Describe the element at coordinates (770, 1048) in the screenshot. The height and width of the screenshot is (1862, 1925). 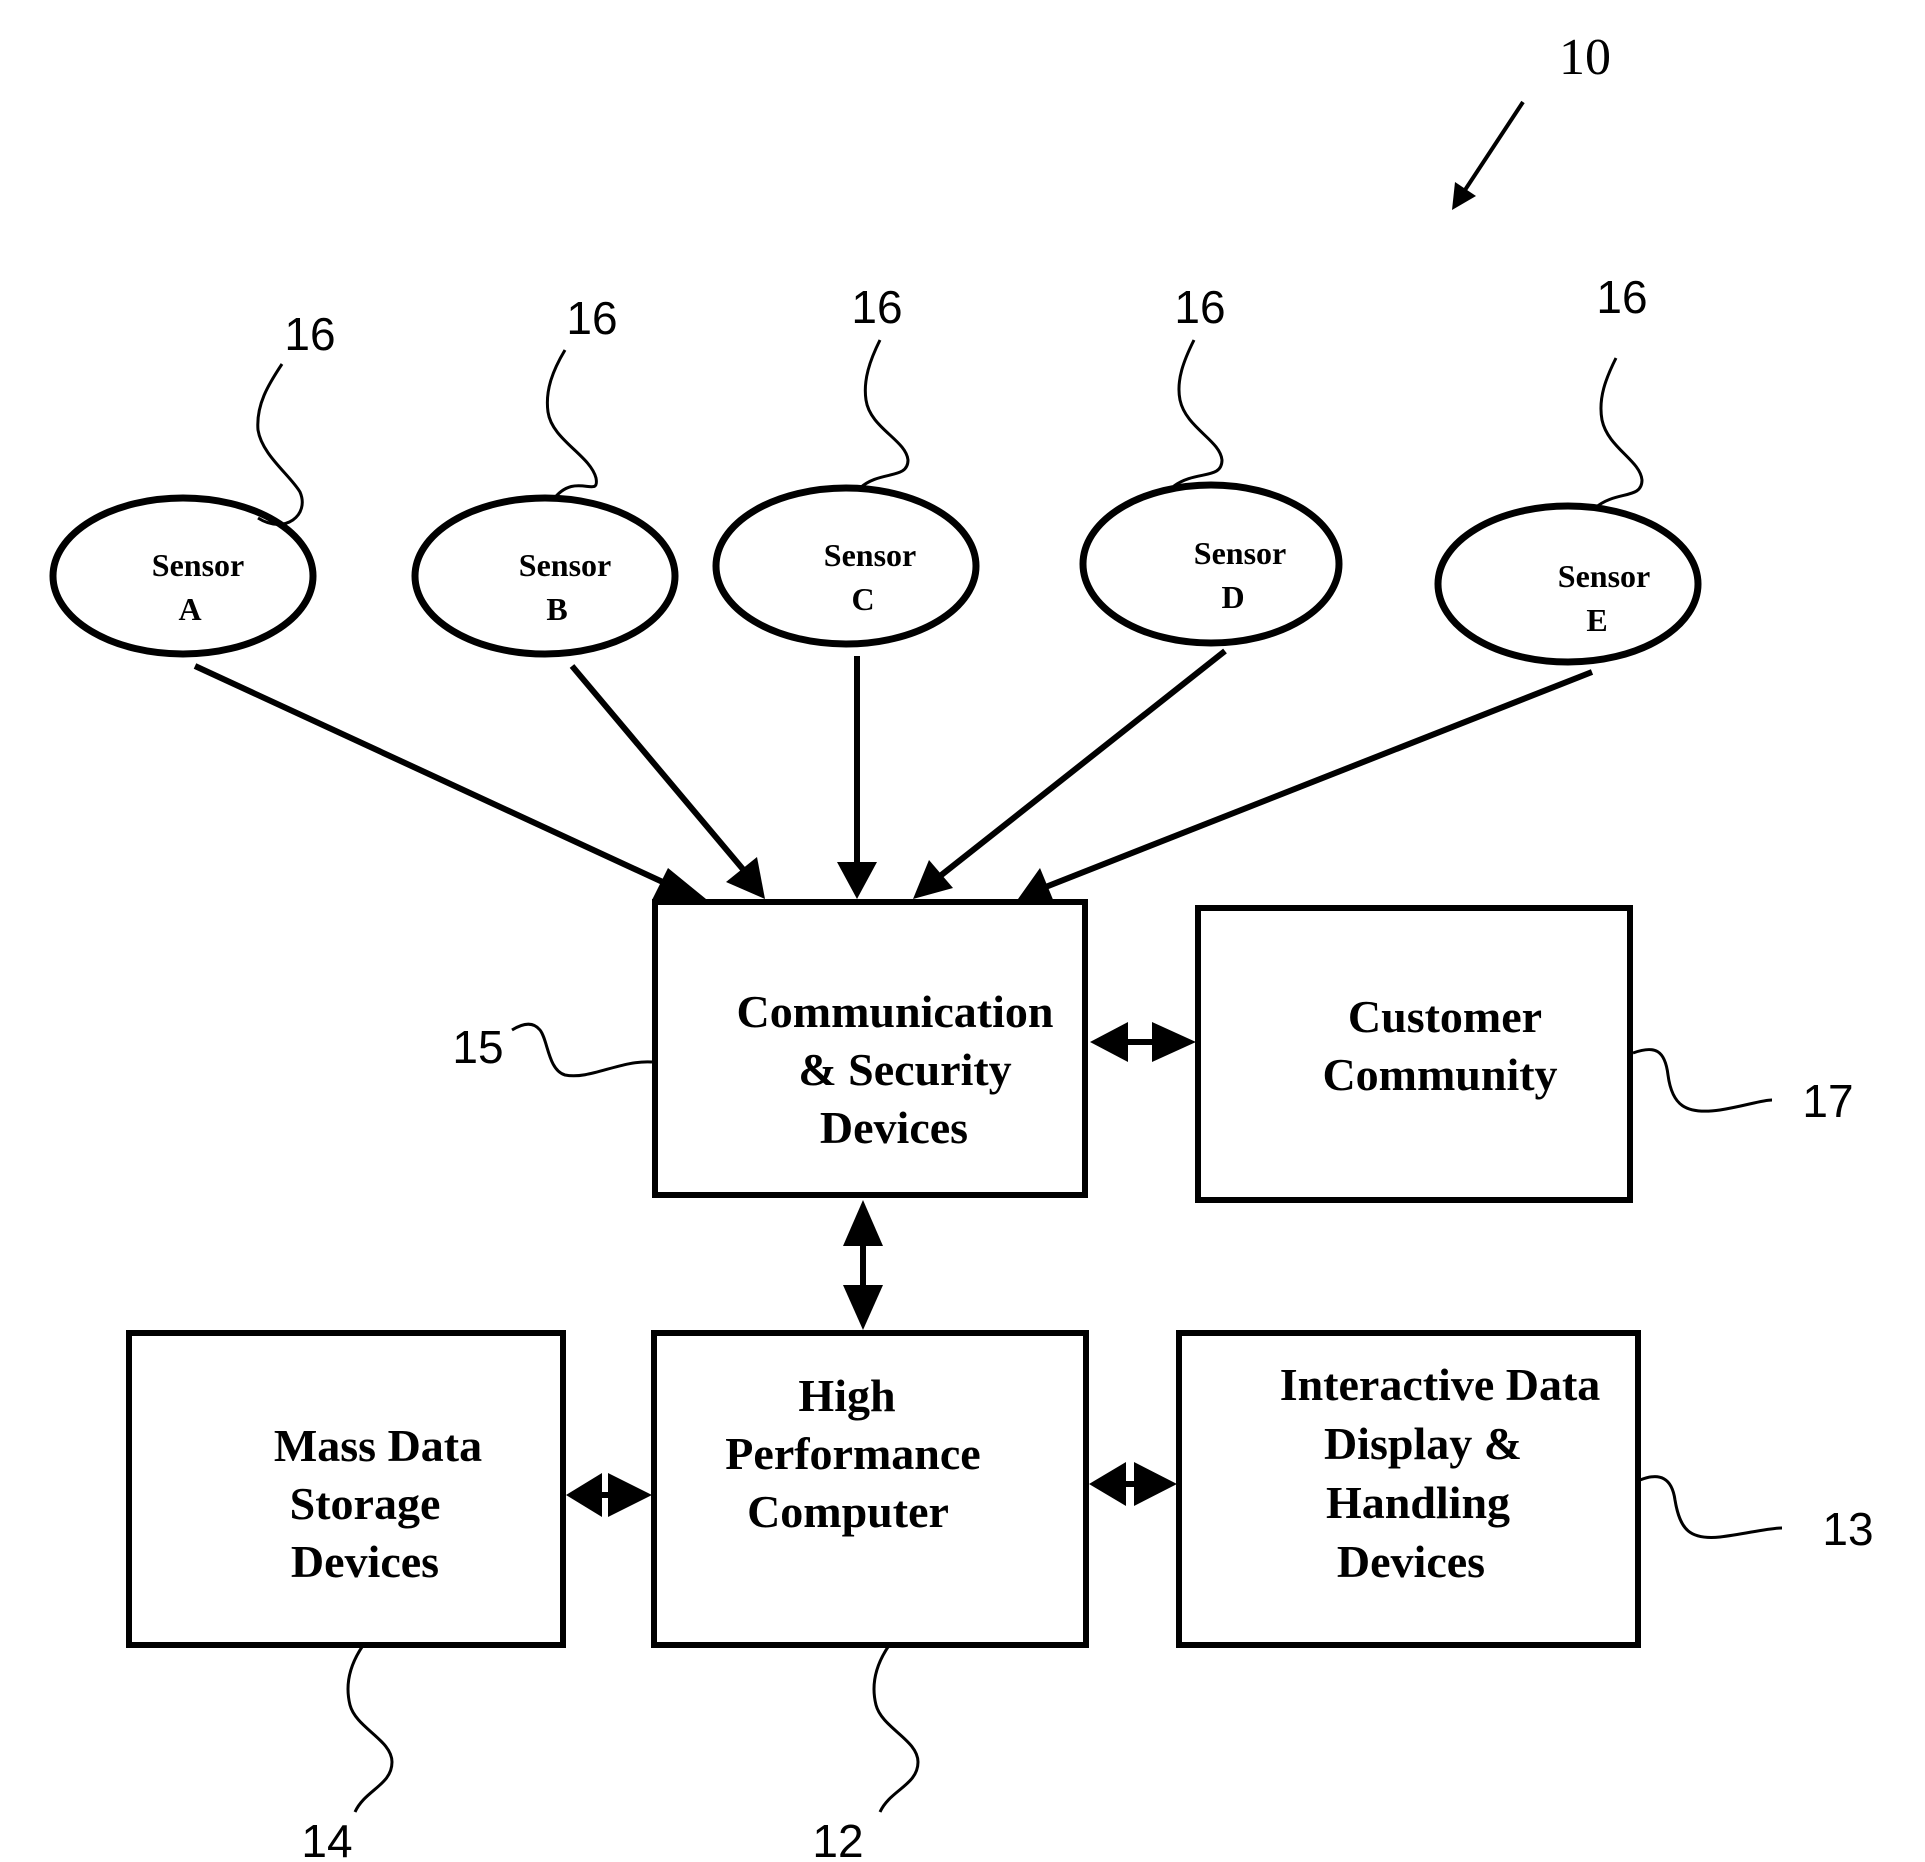
I see `communication-security-block: Communication & Security Devices 15` at that location.